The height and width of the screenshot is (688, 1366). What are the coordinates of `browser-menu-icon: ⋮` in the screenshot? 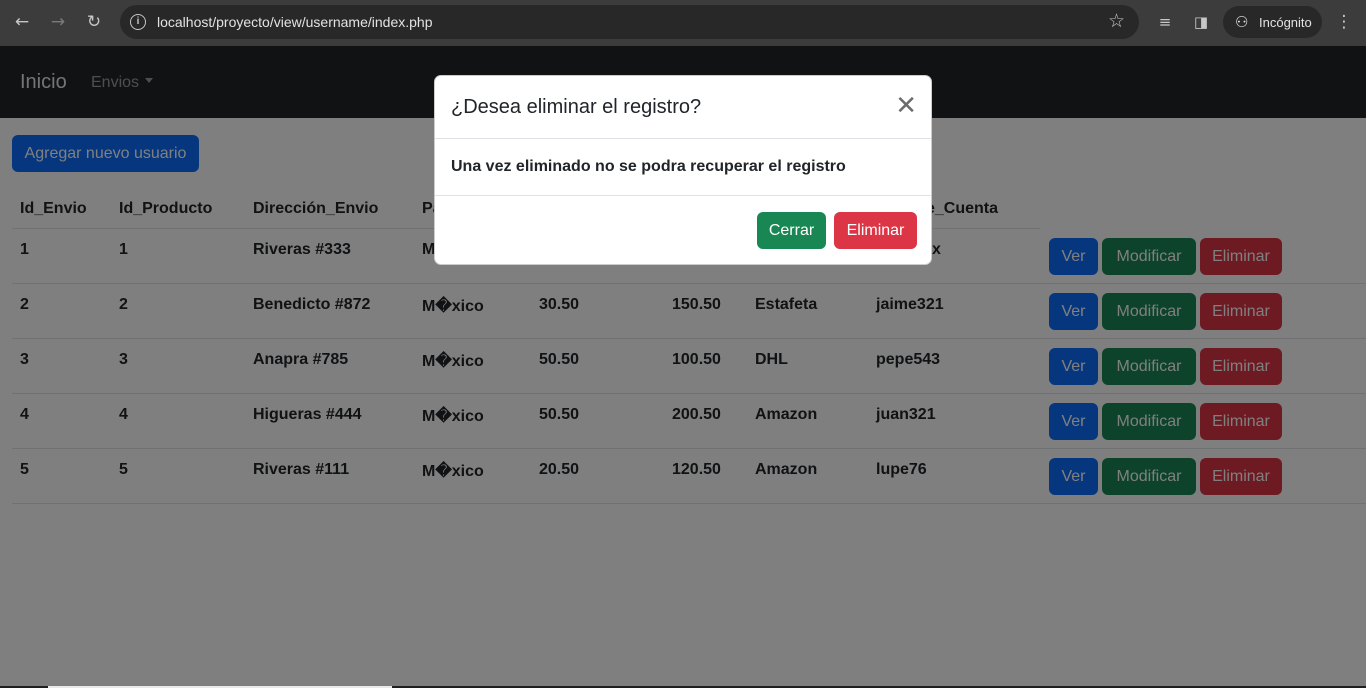 It's located at (1344, 22).